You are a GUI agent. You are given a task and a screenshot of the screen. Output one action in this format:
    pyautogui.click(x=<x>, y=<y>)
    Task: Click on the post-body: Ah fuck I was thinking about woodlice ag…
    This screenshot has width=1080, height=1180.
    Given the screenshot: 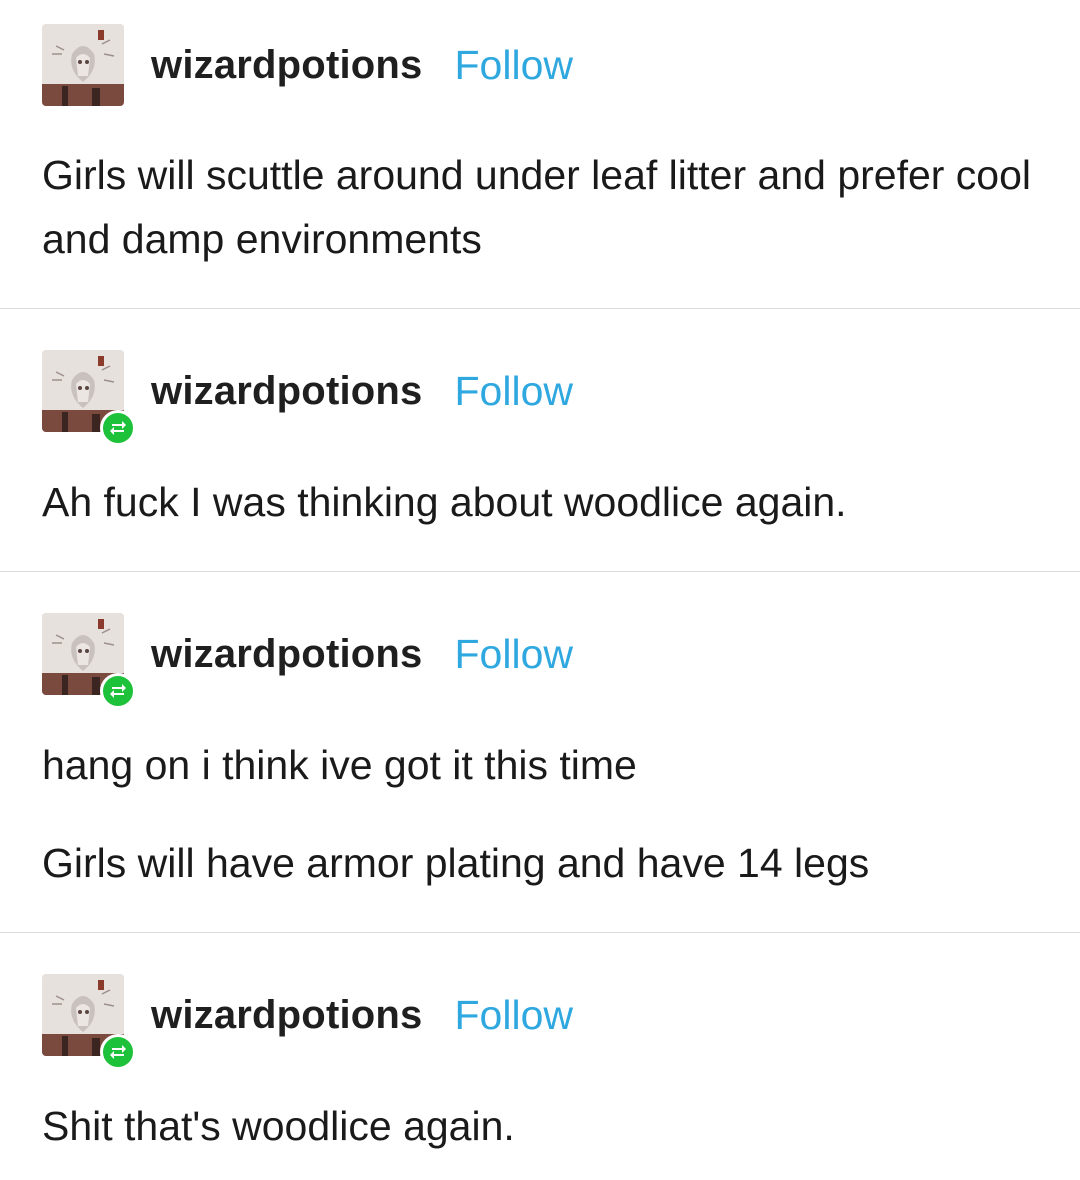 What is the action you would take?
    pyautogui.click(x=546, y=502)
    